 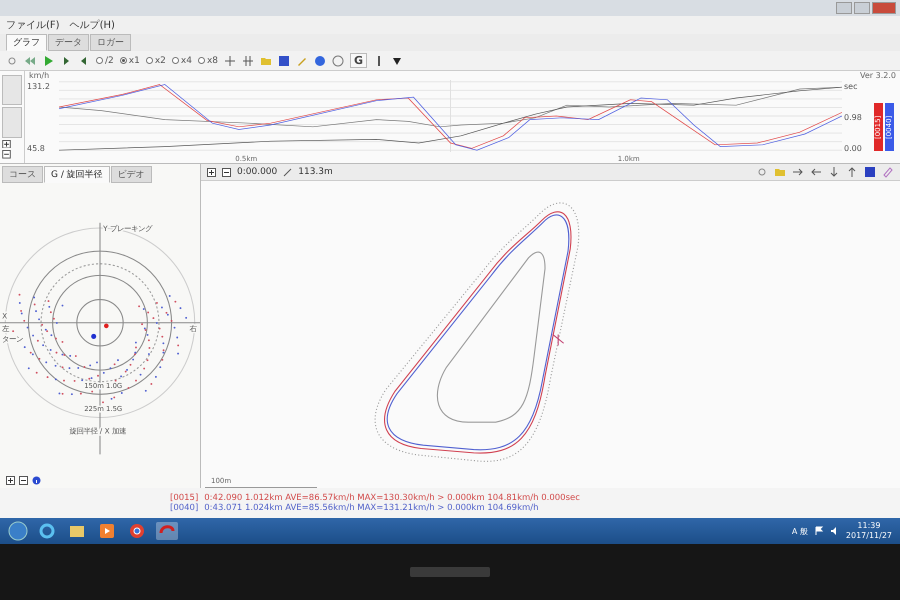 I want to click on time-readout: 0:00.000, so click(x=257, y=172).